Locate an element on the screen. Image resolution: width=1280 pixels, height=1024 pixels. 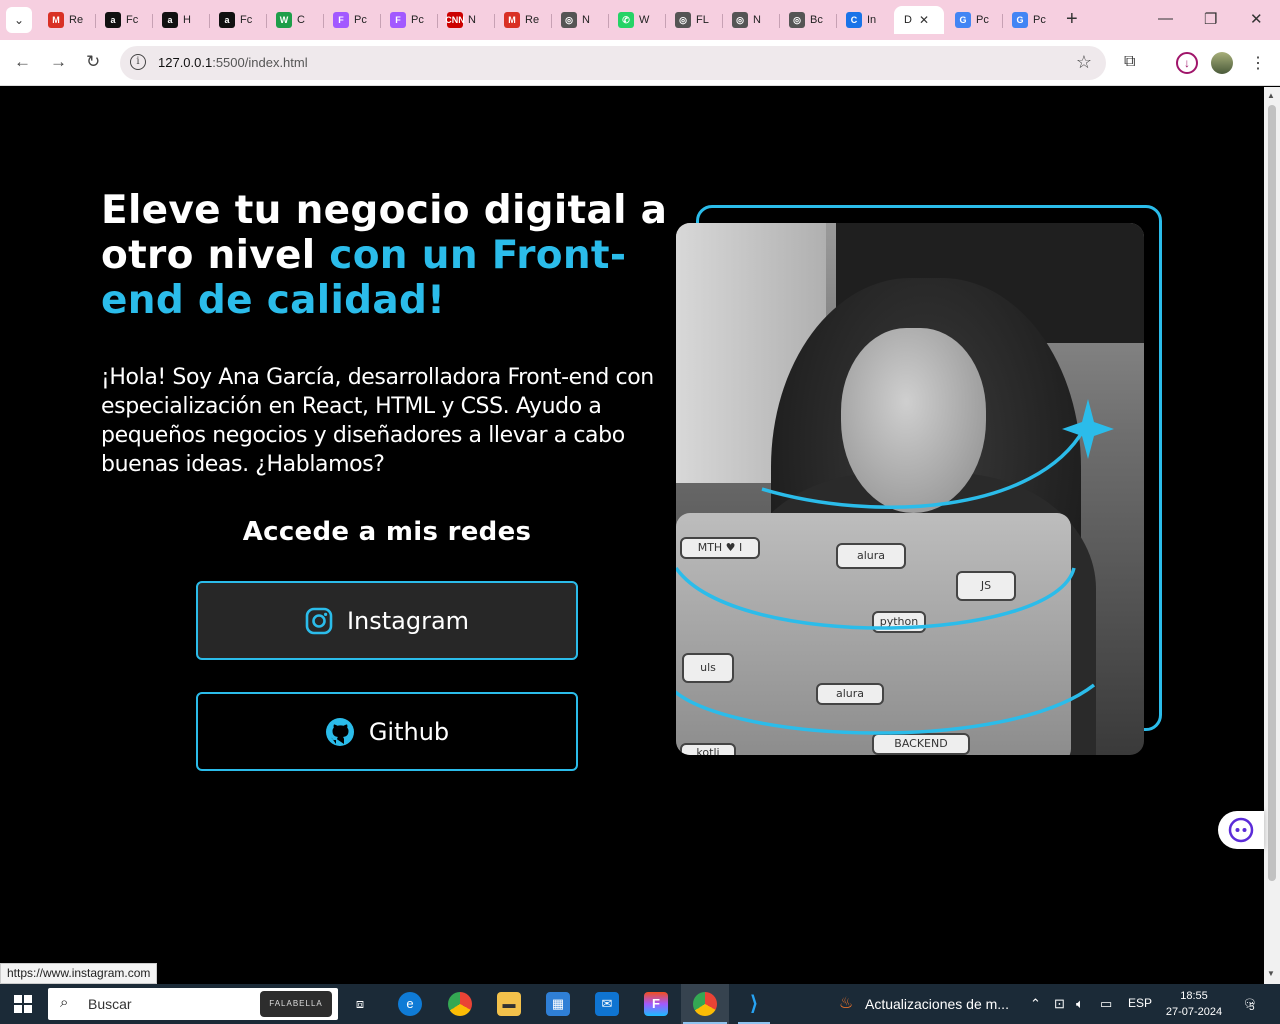
forward-button: → is located at coordinates (58, 62).